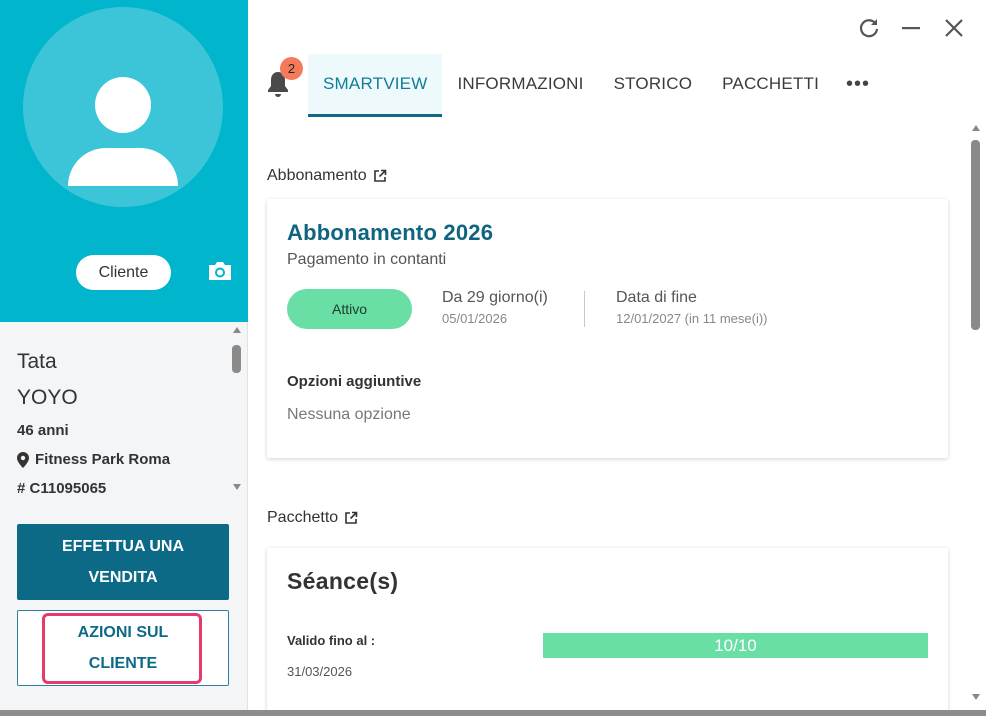  Describe the element at coordinates (303, 517) in the screenshot. I see `package-section-title: Pacchetto` at that location.